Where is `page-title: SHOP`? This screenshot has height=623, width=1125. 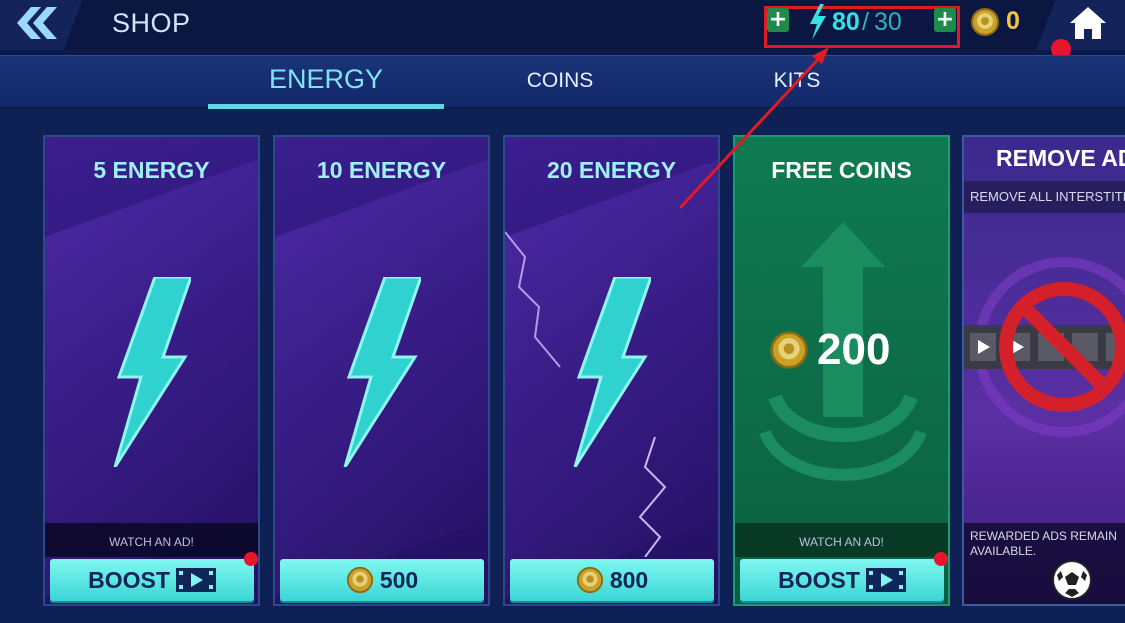
page-title: SHOP is located at coordinates (151, 23).